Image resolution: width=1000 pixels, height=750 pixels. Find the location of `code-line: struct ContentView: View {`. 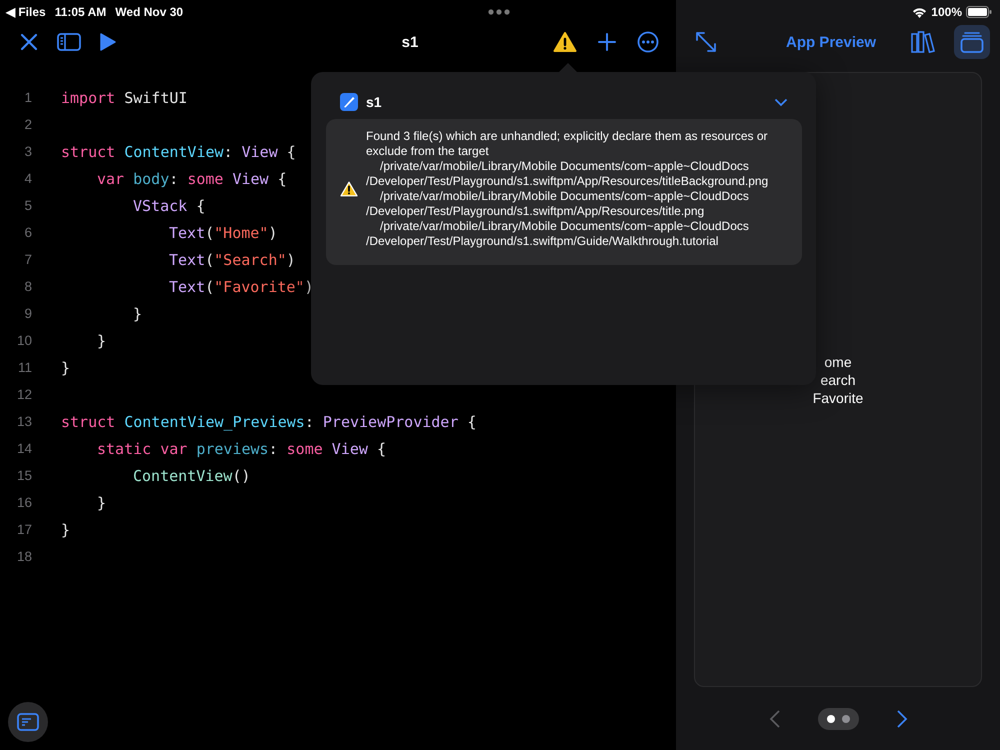

code-line: struct ContentView: View { is located at coordinates (178, 151).